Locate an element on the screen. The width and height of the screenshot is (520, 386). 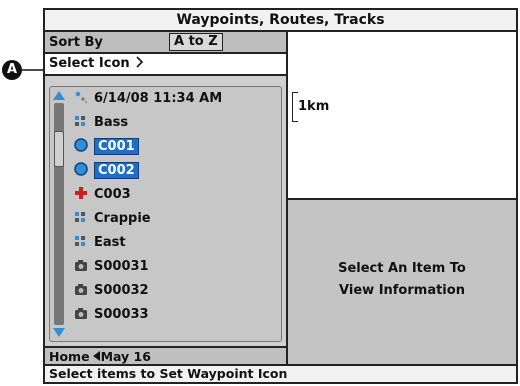
list-item-selected: C001 is located at coordinates (106, 147).